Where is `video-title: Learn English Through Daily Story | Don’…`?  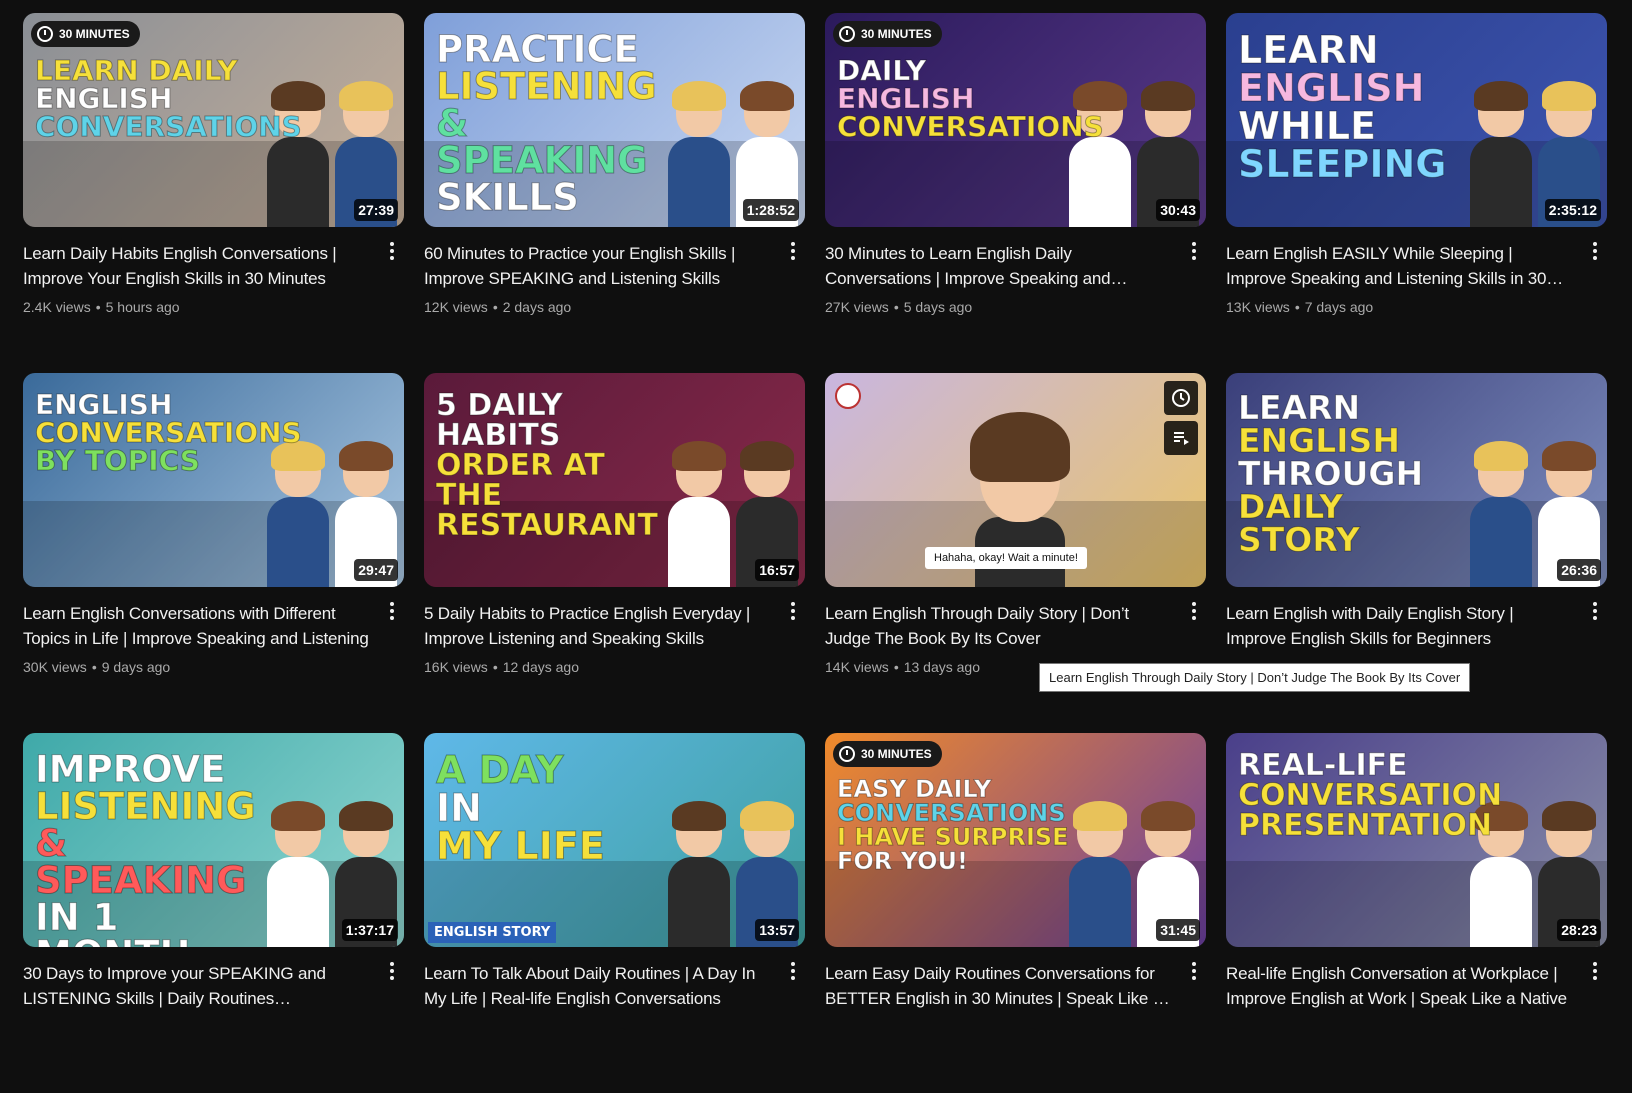 video-title: Learn English Through Daily Story | Don’… is located at coordinates (1000, 626).